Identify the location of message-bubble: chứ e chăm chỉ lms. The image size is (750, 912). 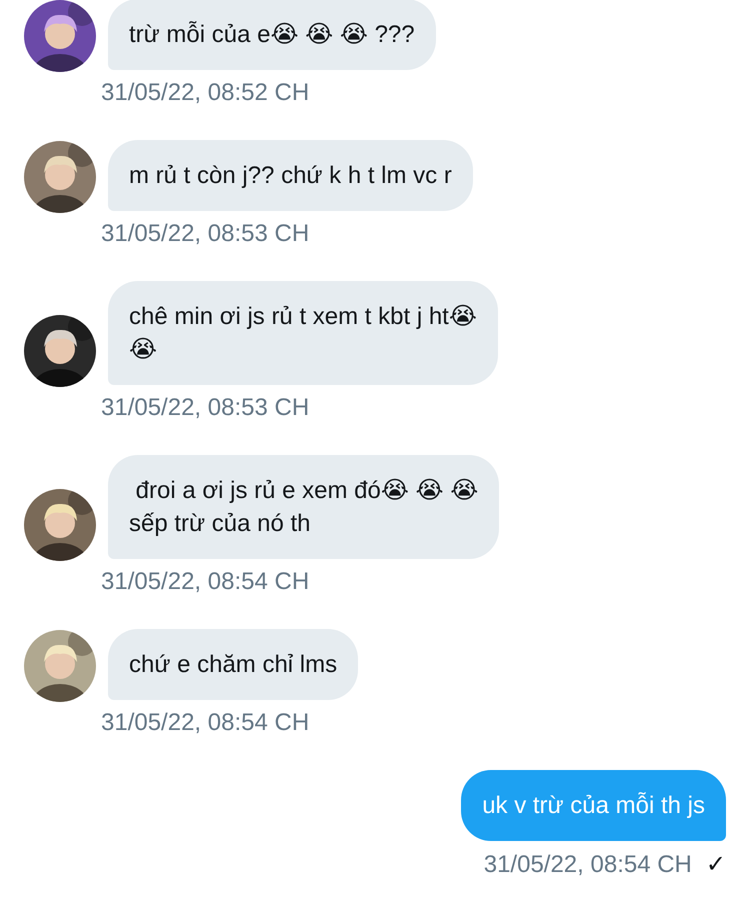
(233, 664).